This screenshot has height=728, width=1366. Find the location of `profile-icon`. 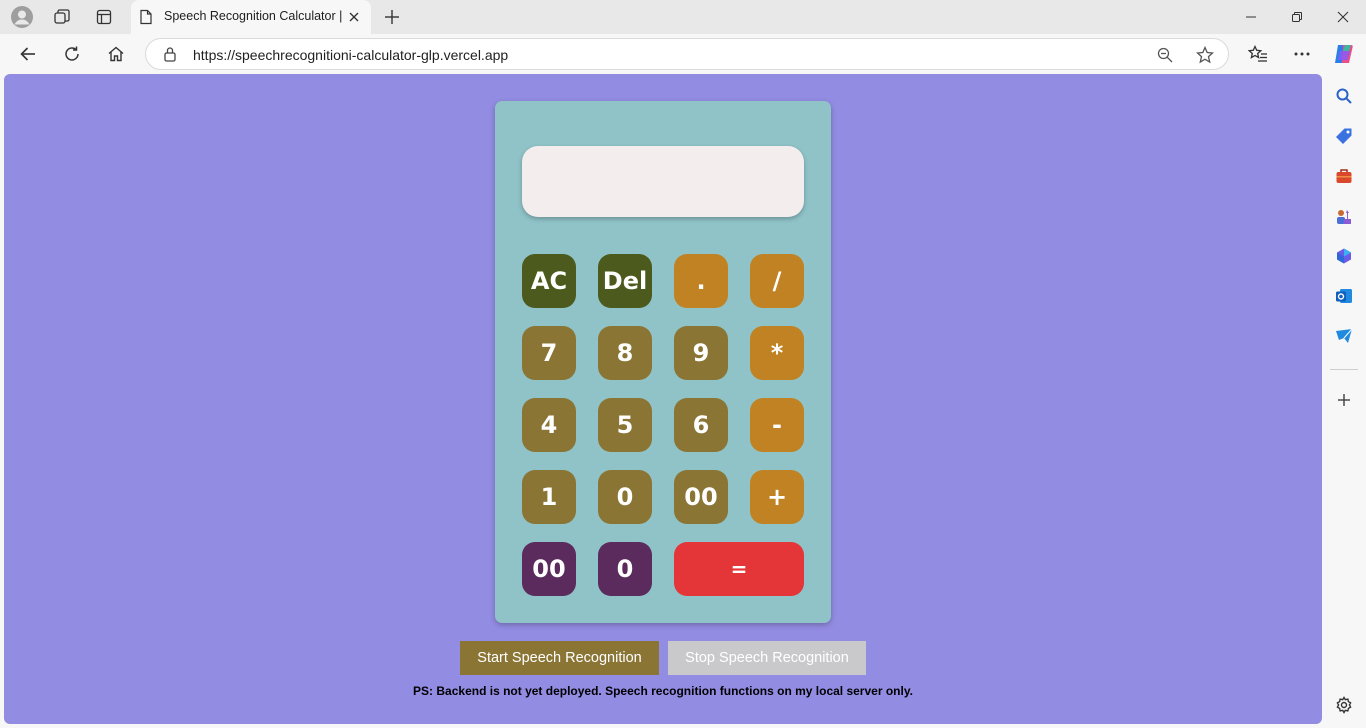

profile-icon is located at coordinates (22, 17).